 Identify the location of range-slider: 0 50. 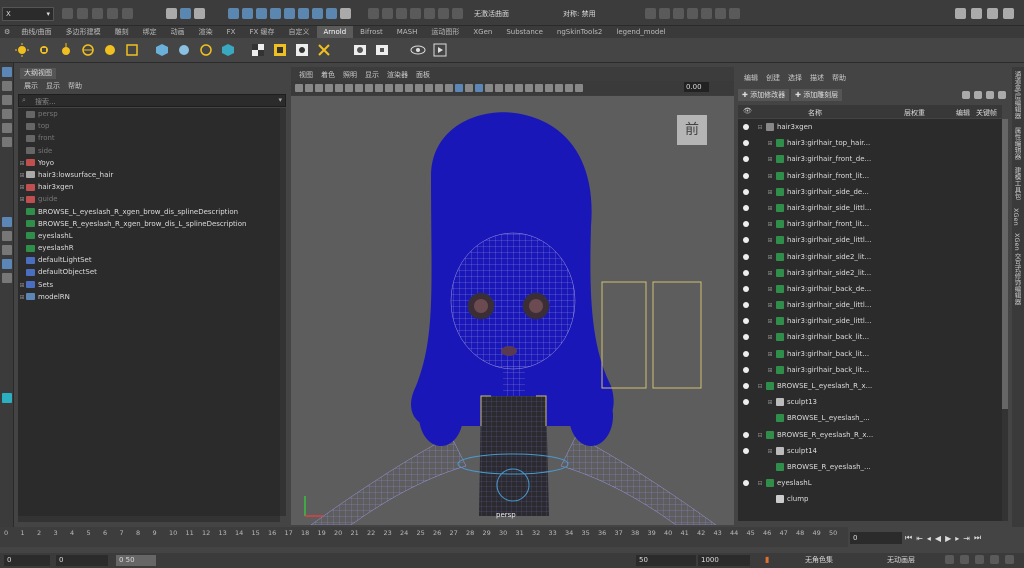
(136, 560).